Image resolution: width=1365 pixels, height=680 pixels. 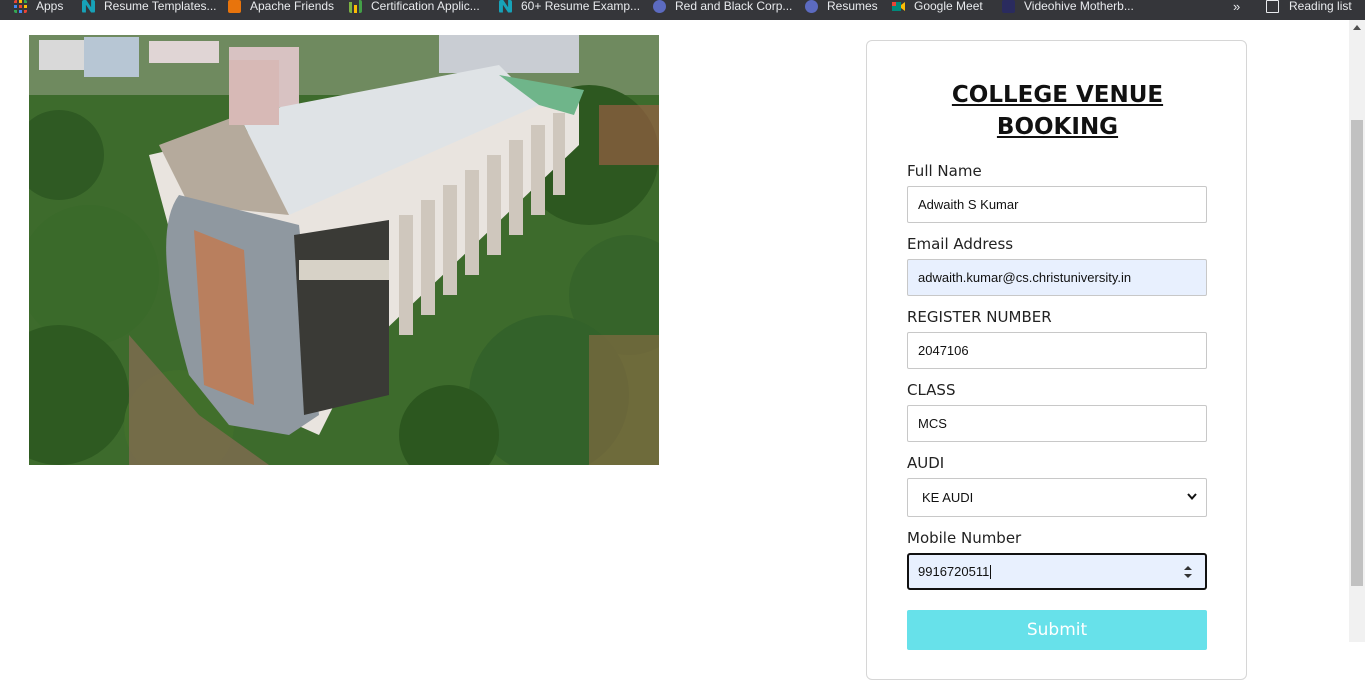 I want to click on full-name-value: Adwaith S Kumar, so click(x=968, y=204).